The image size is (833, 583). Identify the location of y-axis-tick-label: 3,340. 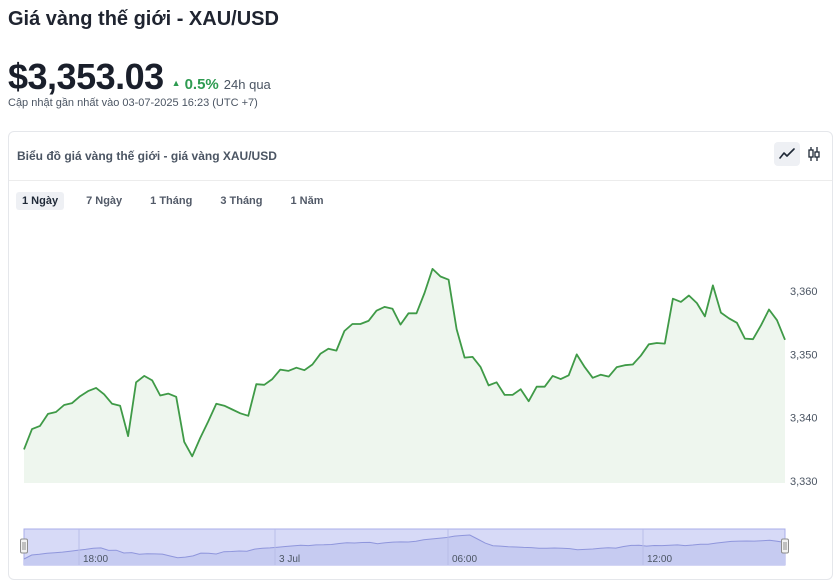
(804, 419).